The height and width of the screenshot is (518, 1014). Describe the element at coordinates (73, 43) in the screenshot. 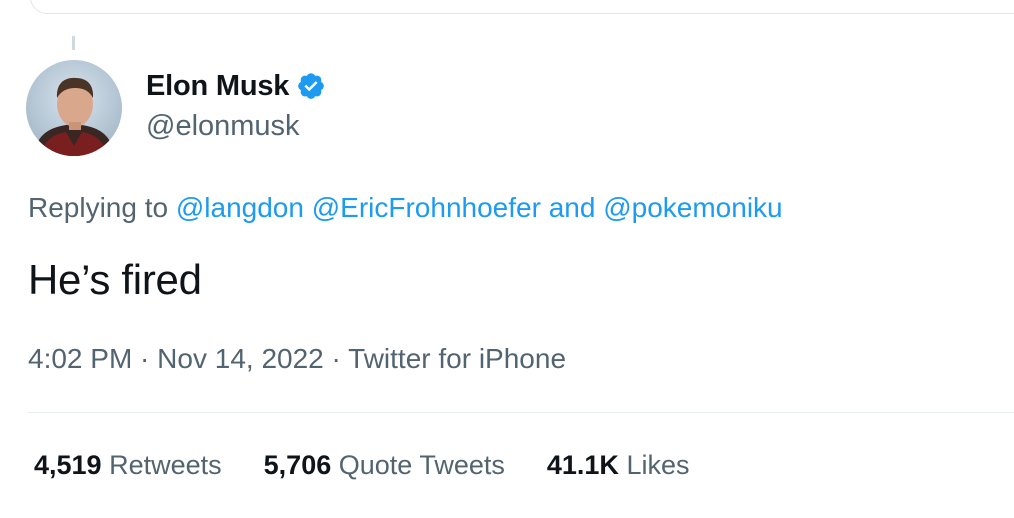

I see `thread-connector-line` at that location.